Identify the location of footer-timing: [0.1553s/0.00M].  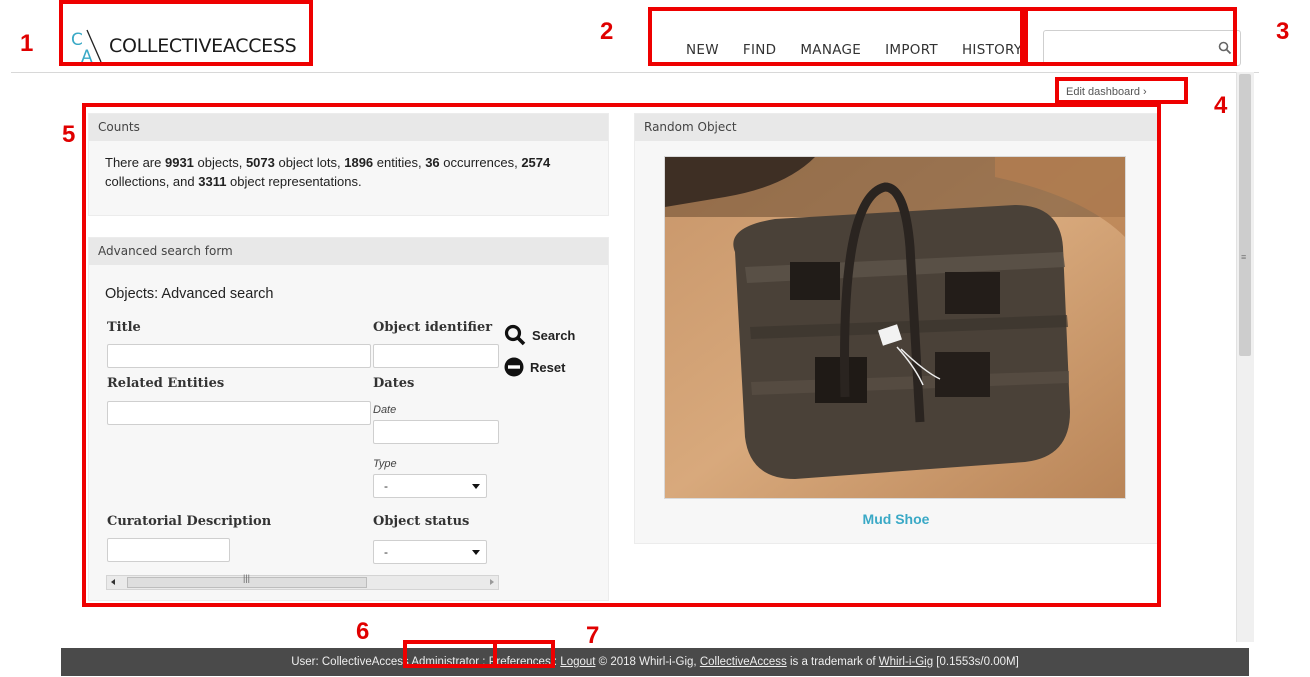
(976, 662).